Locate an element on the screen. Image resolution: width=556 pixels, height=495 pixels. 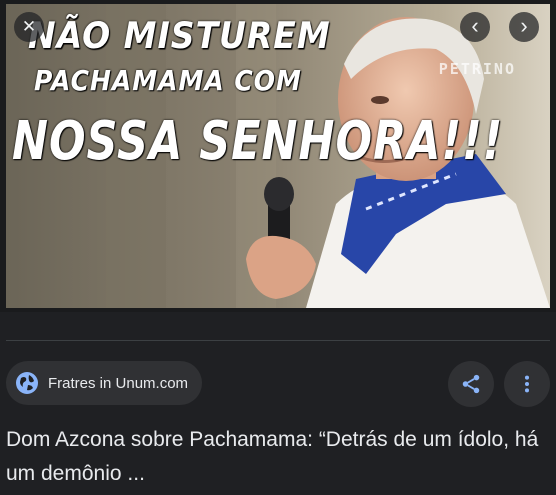
next-button: › is located at coordinates (524, 27).